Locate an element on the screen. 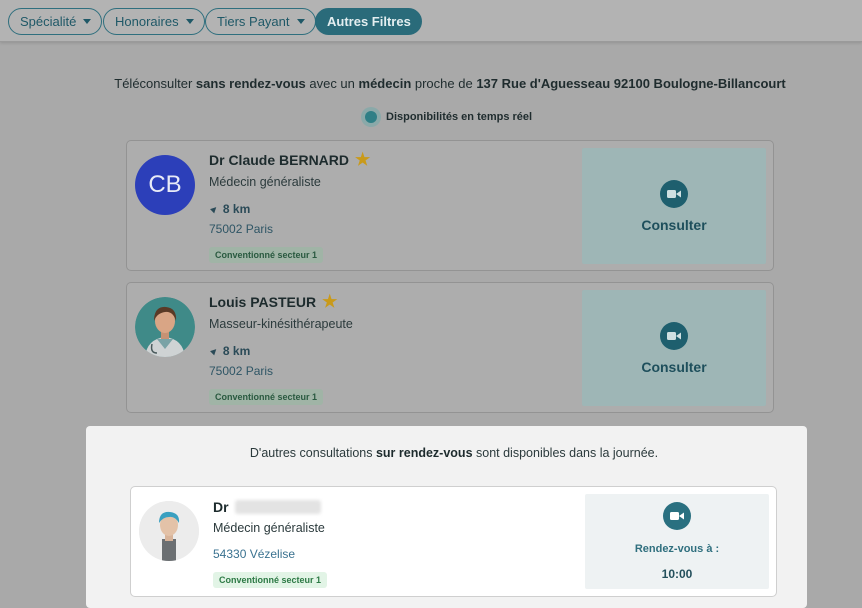  appointment-label: Rendez-vous à : is located at coordinates (677, 549).